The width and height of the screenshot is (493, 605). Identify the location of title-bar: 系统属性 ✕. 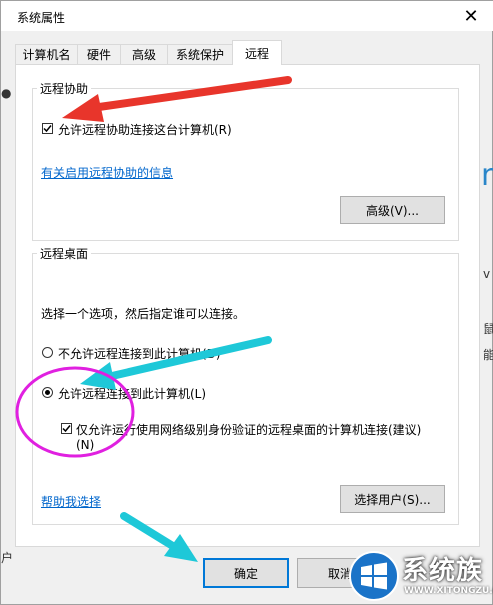
(247, 16).